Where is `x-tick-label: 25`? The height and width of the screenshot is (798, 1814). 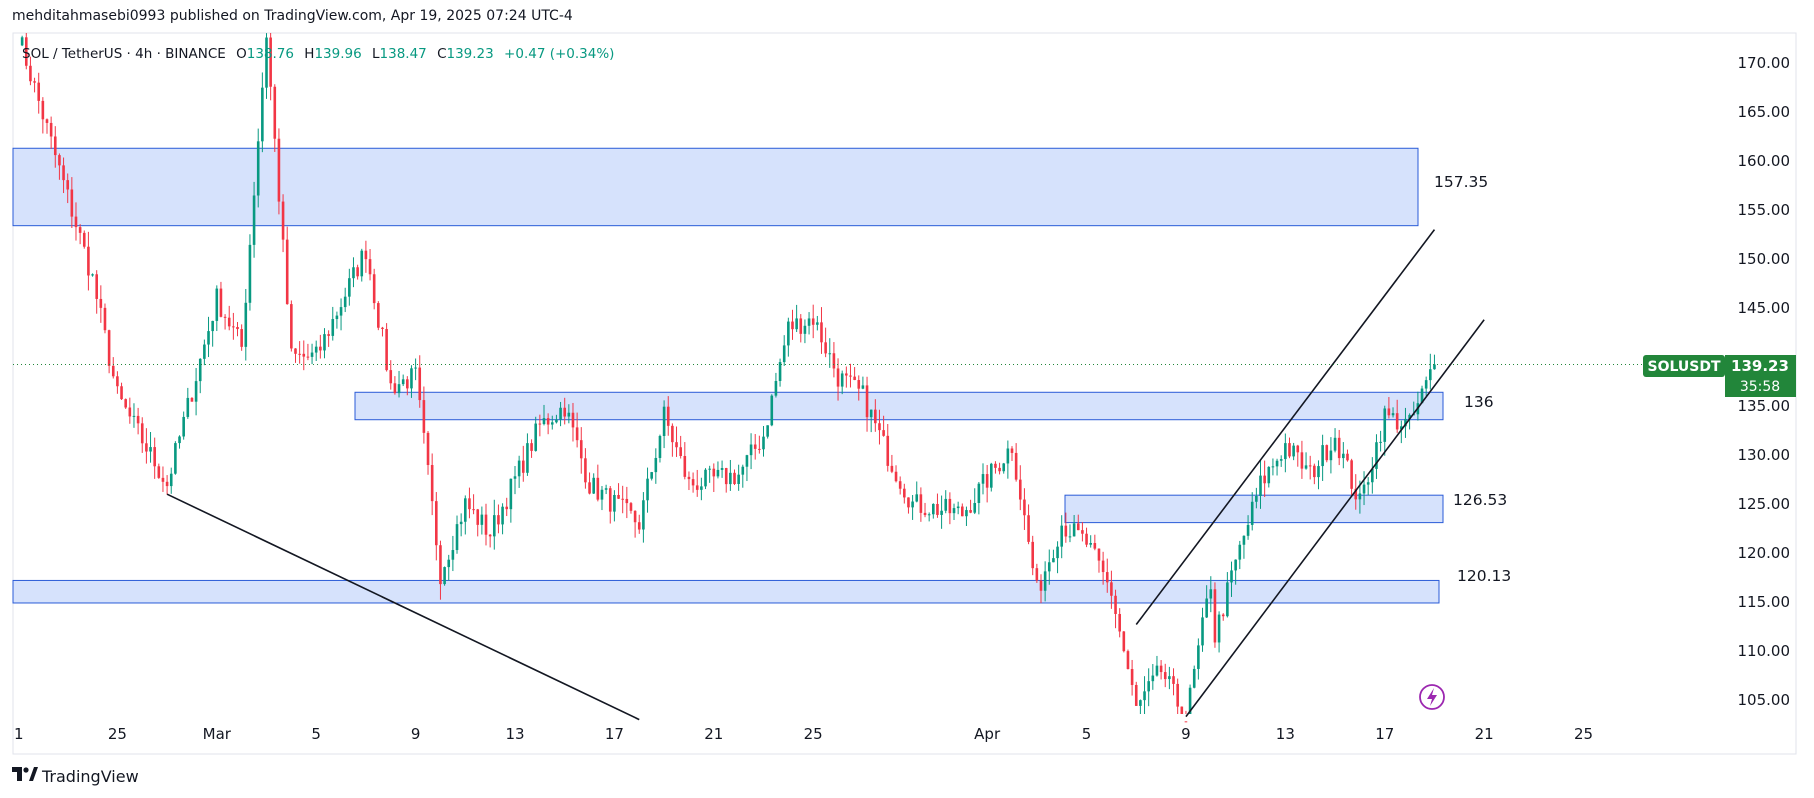 x-tick-label: 25 is located at coordinates (117, 734).